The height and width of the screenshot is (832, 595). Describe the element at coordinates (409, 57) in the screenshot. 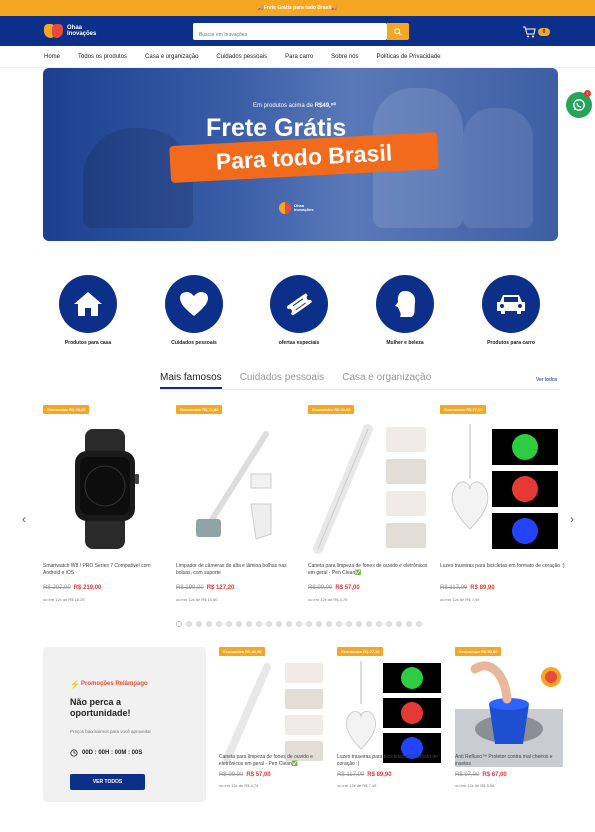

I see `nav-item-privacy: Políticas de Privacidade` at that location.